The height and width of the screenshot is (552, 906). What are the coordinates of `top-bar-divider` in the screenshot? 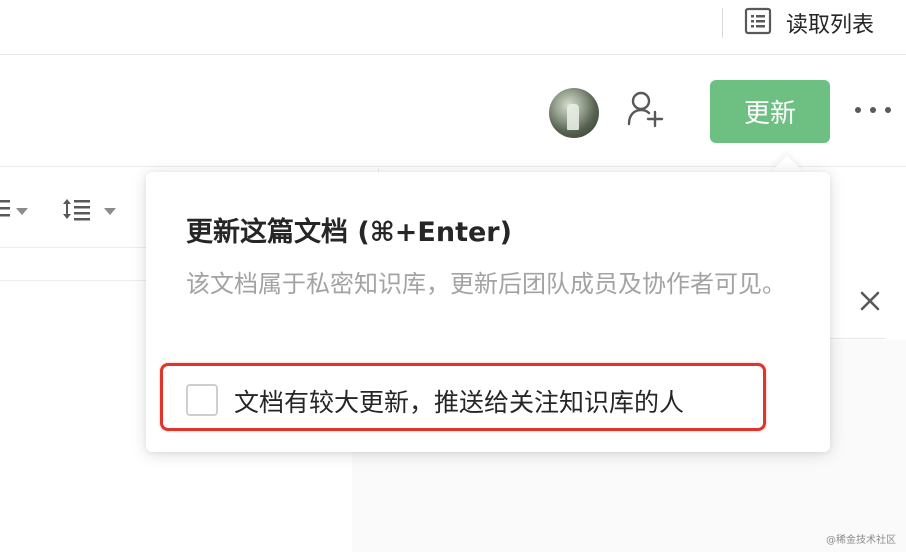 It's located at (722, 23).